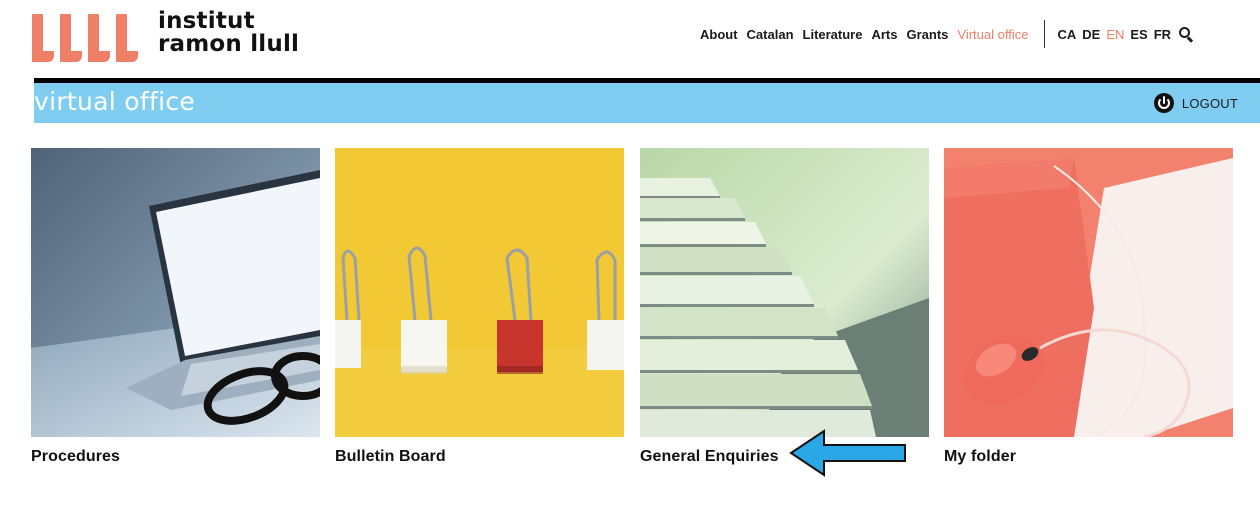 The image size is (1260, 508). I want to click on section-band: virtual office LOGOUT, so click(647, 103).